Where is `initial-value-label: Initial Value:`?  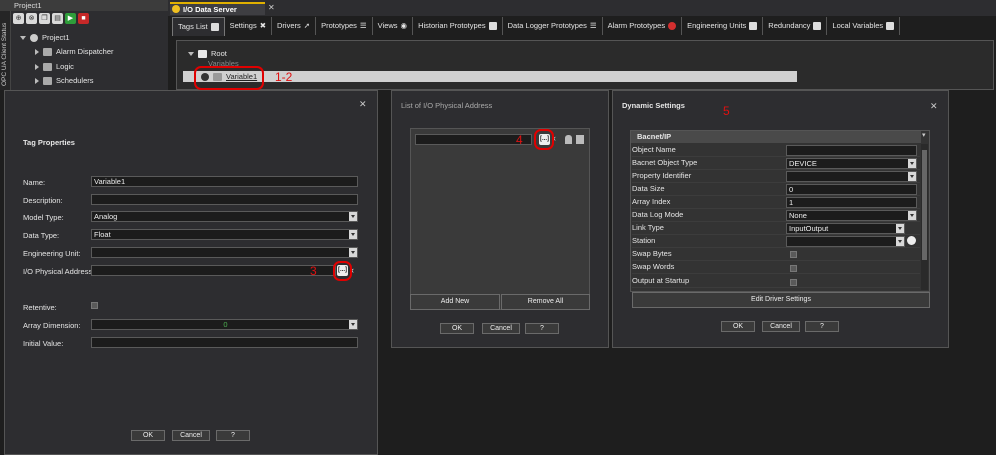
initial-value-label: Initial Value: is located at coordinates (43, 343).